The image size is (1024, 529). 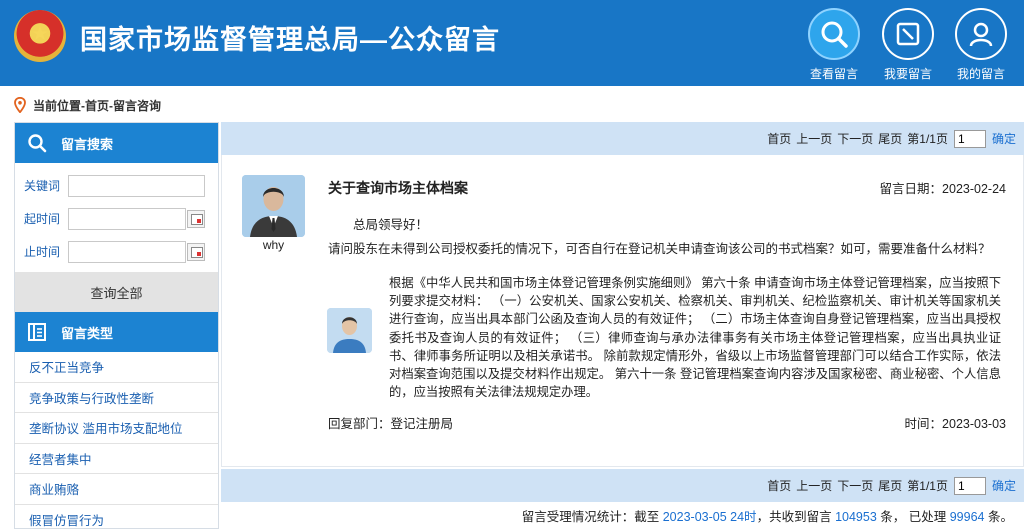 I want to click on keyword-label: 关键词, so click(x=42, y=186).